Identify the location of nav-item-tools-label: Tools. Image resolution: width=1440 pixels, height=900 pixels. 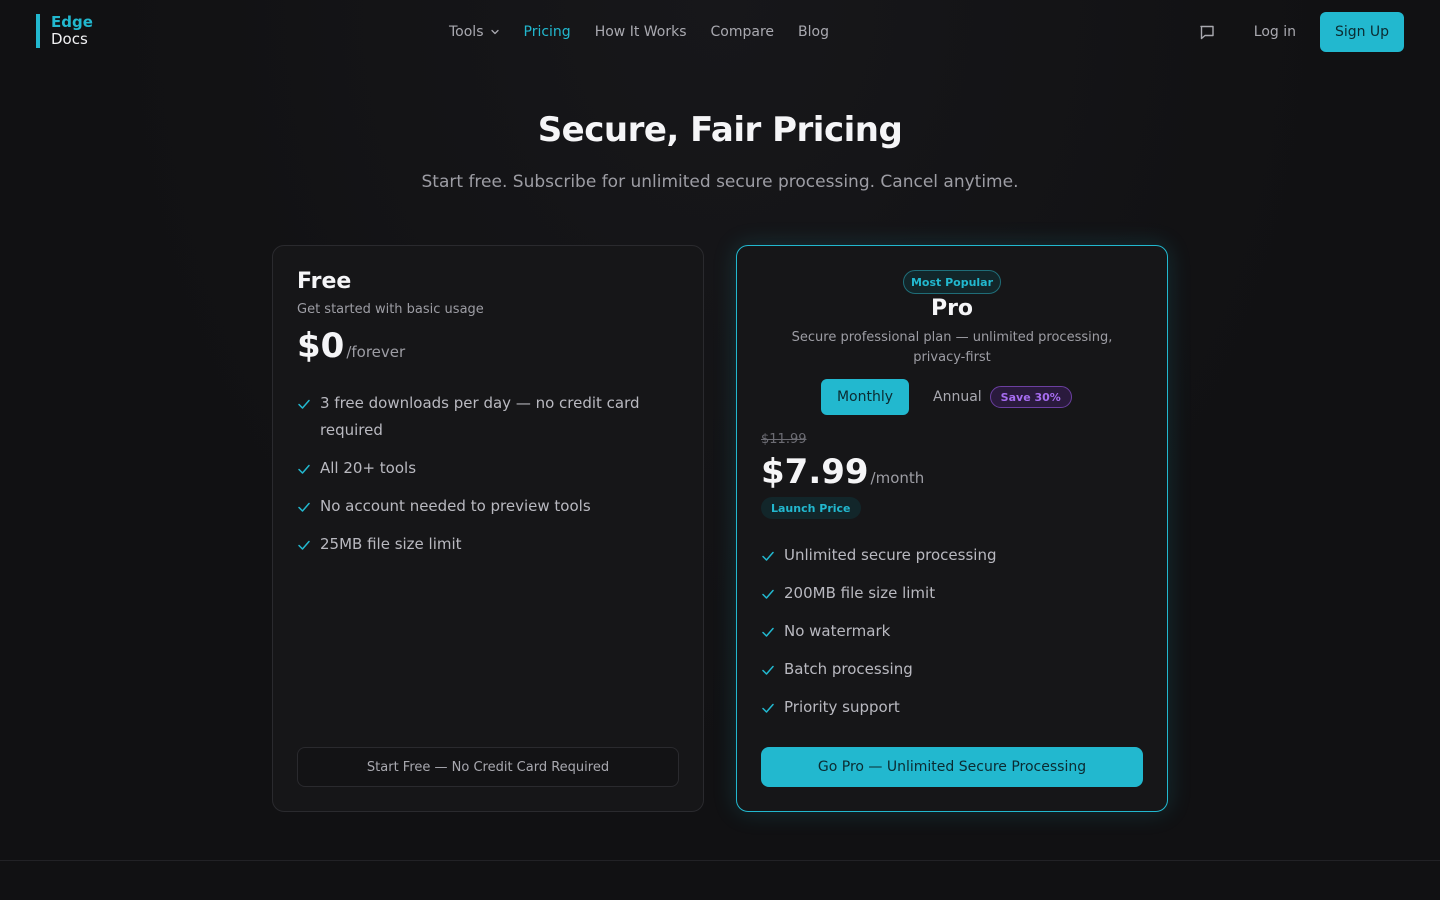
(466, 32).